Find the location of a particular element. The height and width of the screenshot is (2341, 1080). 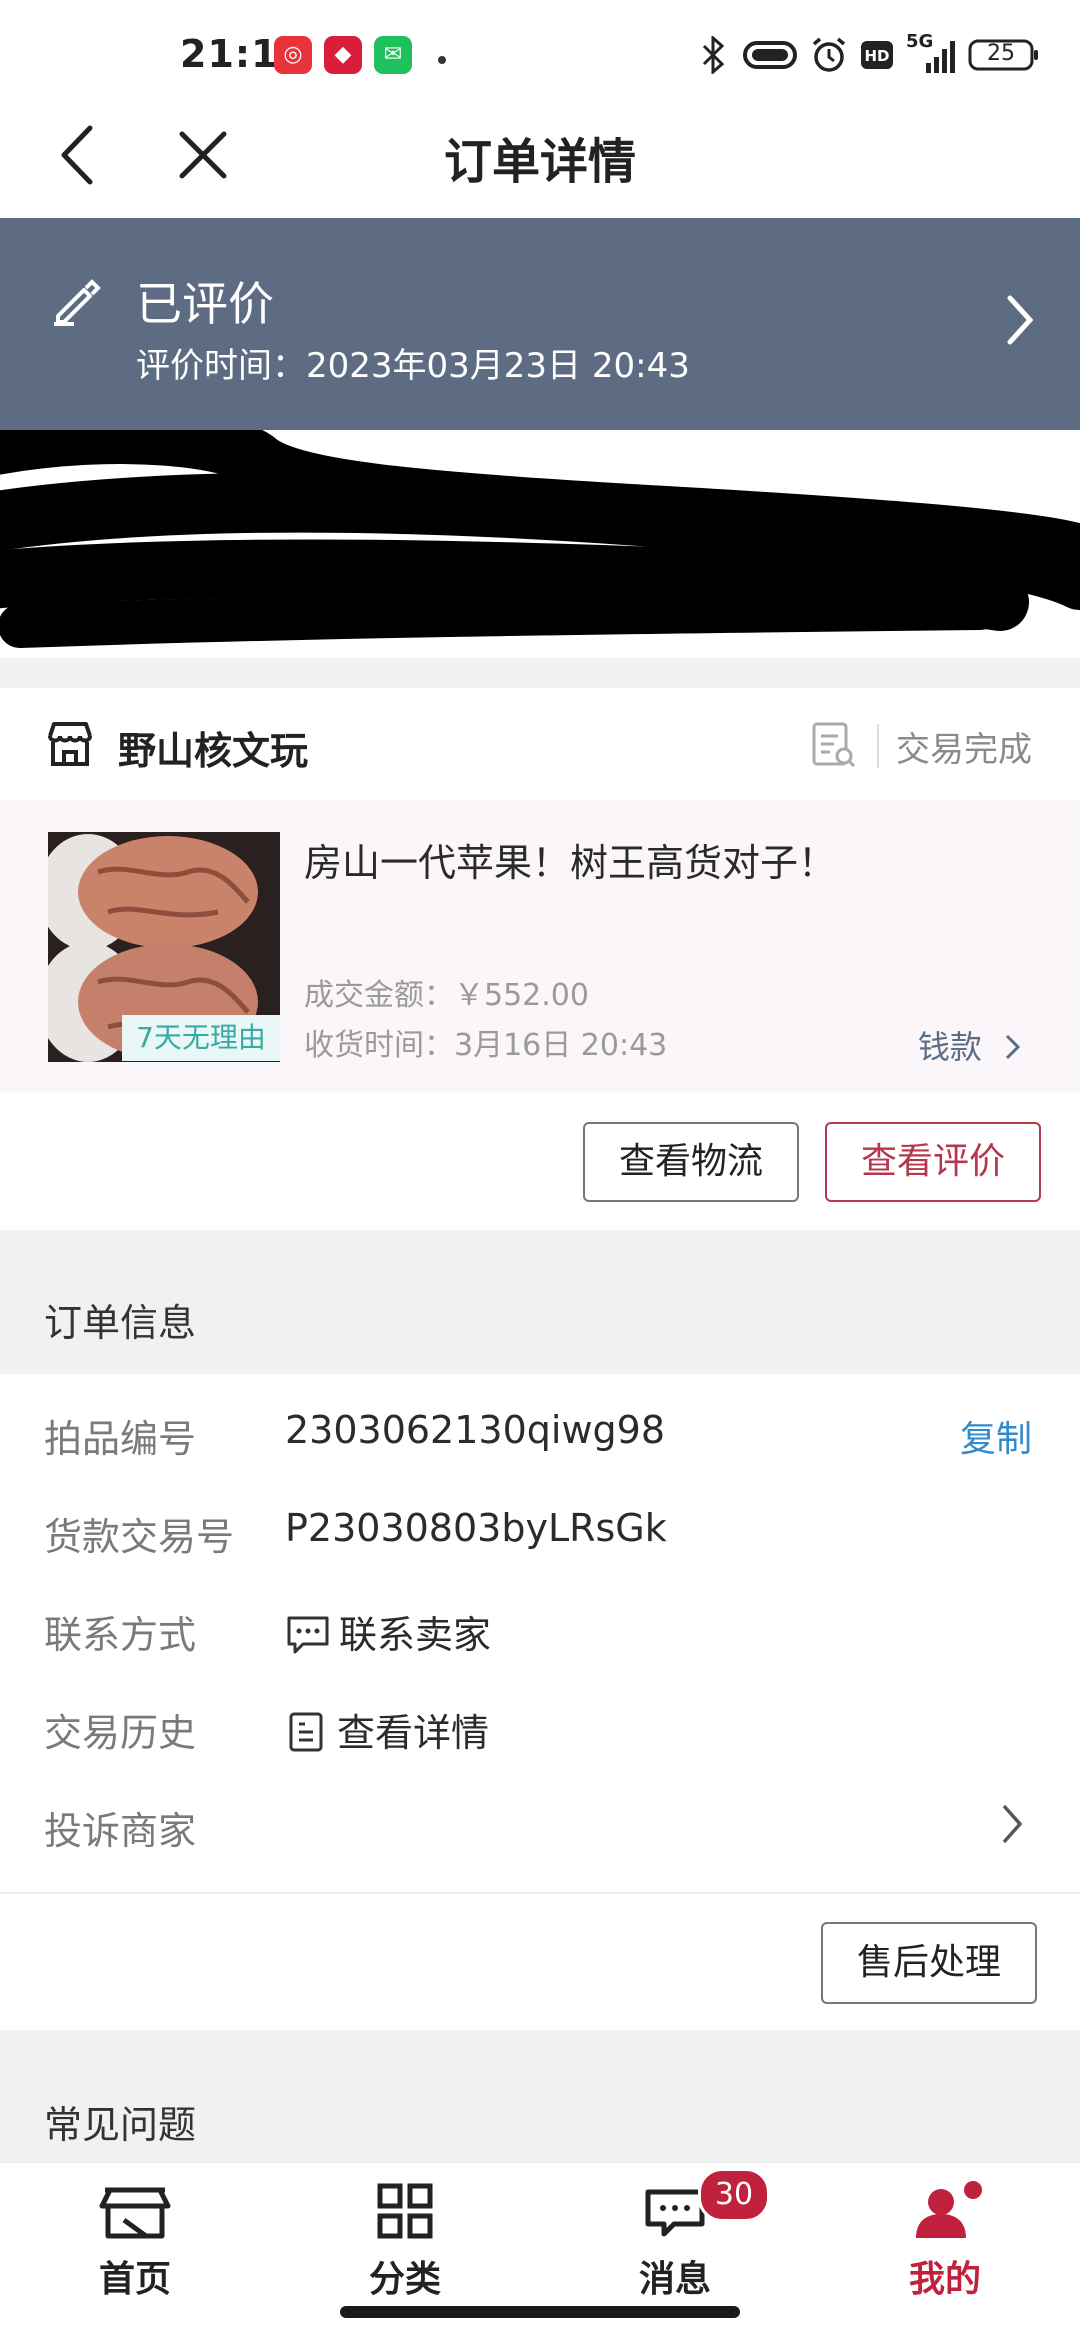

grid-icon is located at coordinates (405, 2211).